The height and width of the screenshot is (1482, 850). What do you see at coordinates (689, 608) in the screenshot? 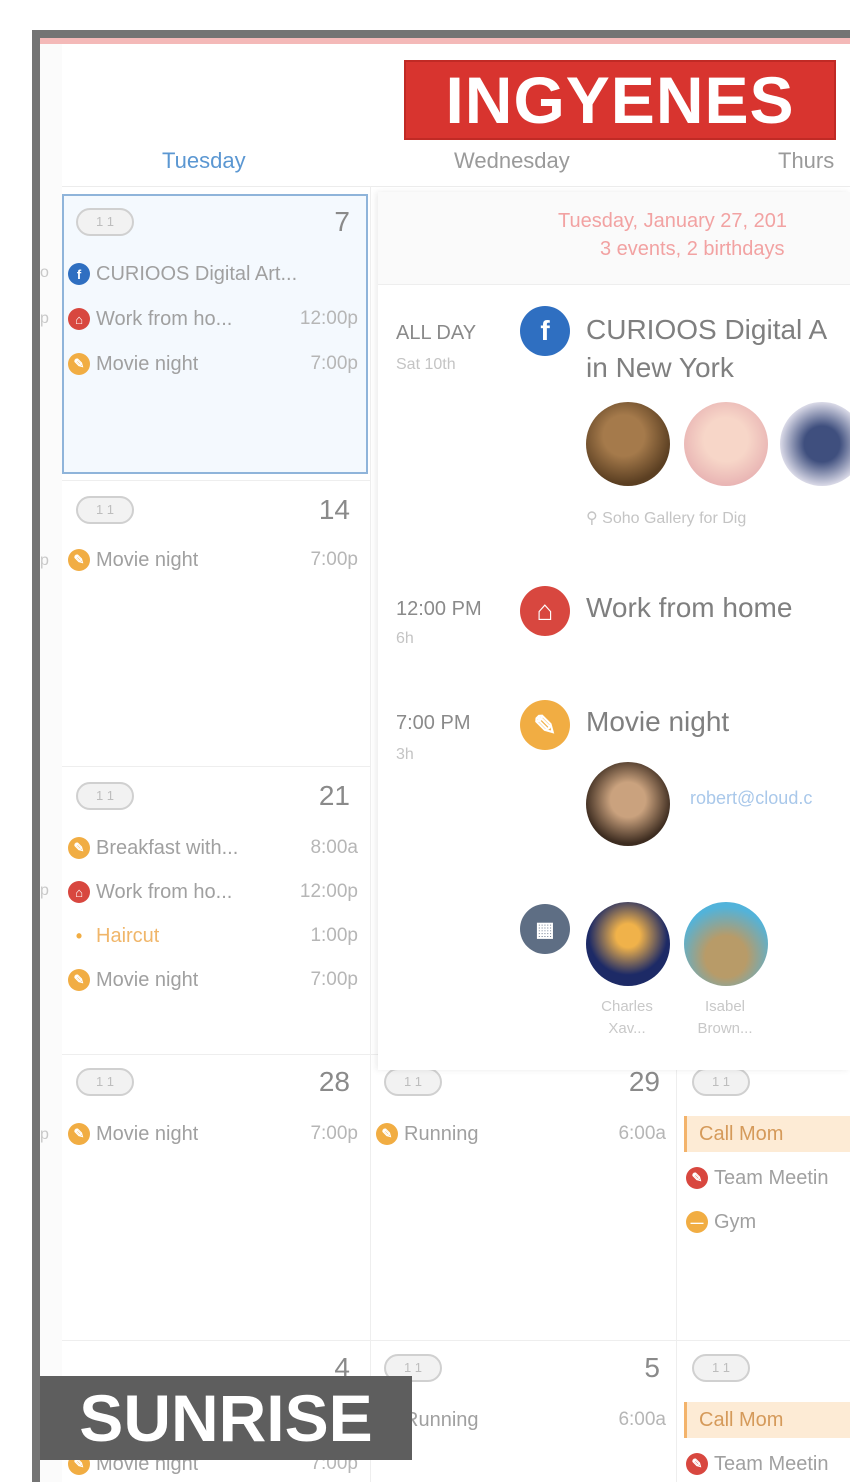
I see `detail-event-title: Work from home` at bounding box center [689, 608].